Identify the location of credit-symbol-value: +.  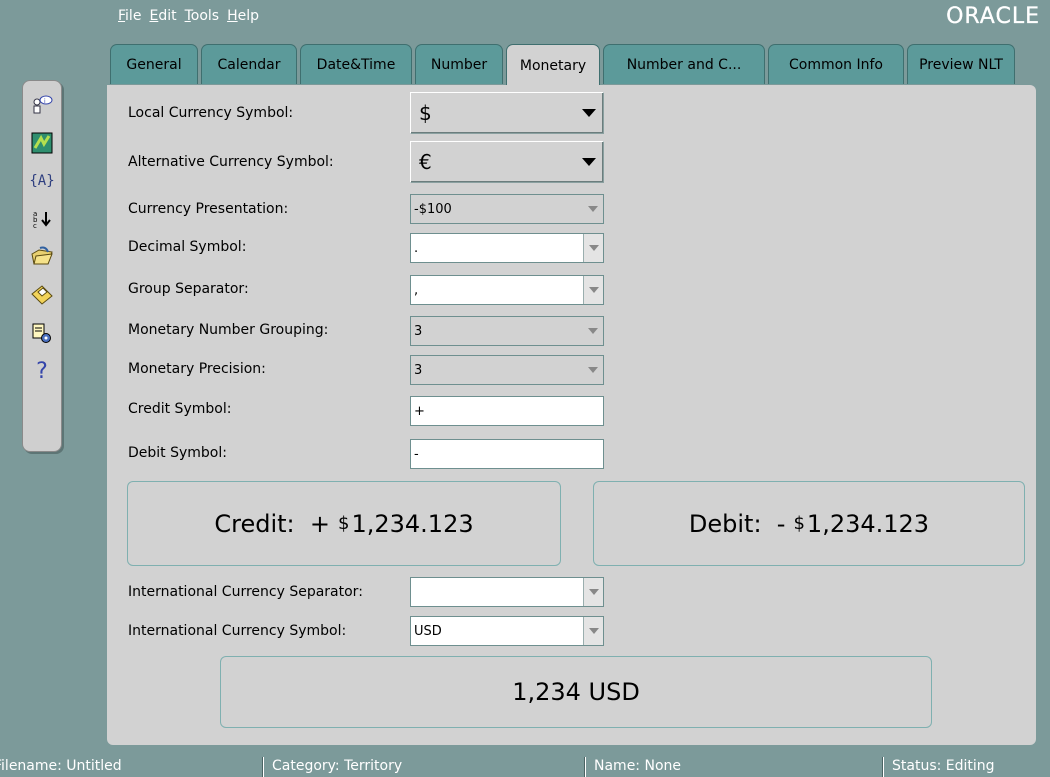
(419, 411).